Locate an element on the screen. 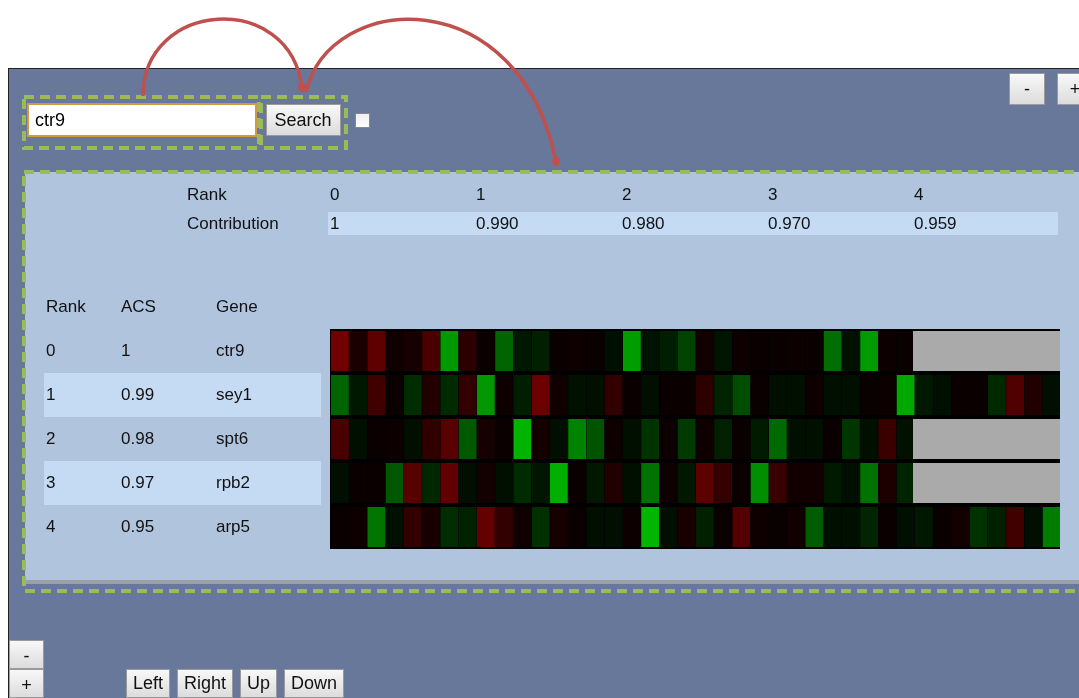 The height and width of the screenshot is (698, 1079). row-label: Contribution is located at coordinates (233, 224).